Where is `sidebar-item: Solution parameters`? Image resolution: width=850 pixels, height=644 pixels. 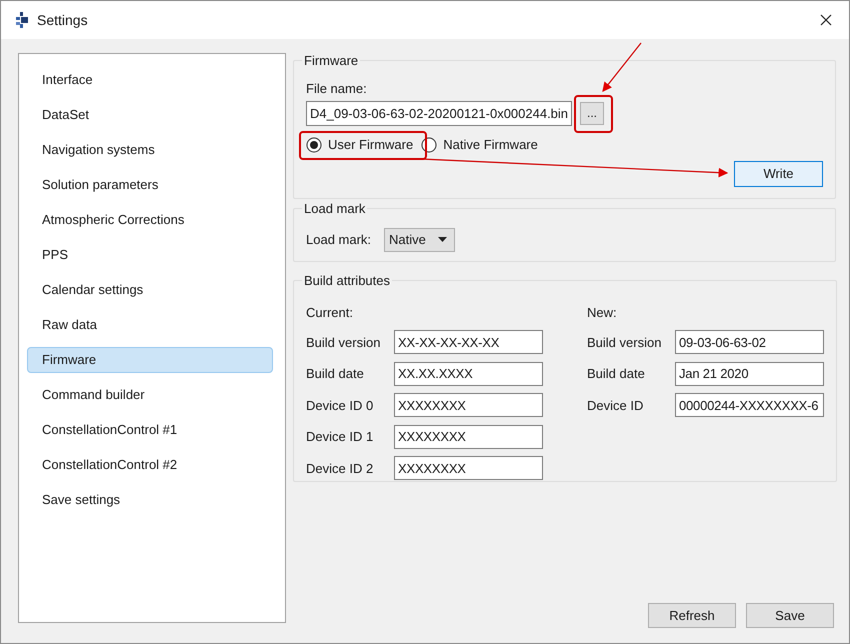 sidebar-item: Solution parameters is located at coordinates (150, 185).